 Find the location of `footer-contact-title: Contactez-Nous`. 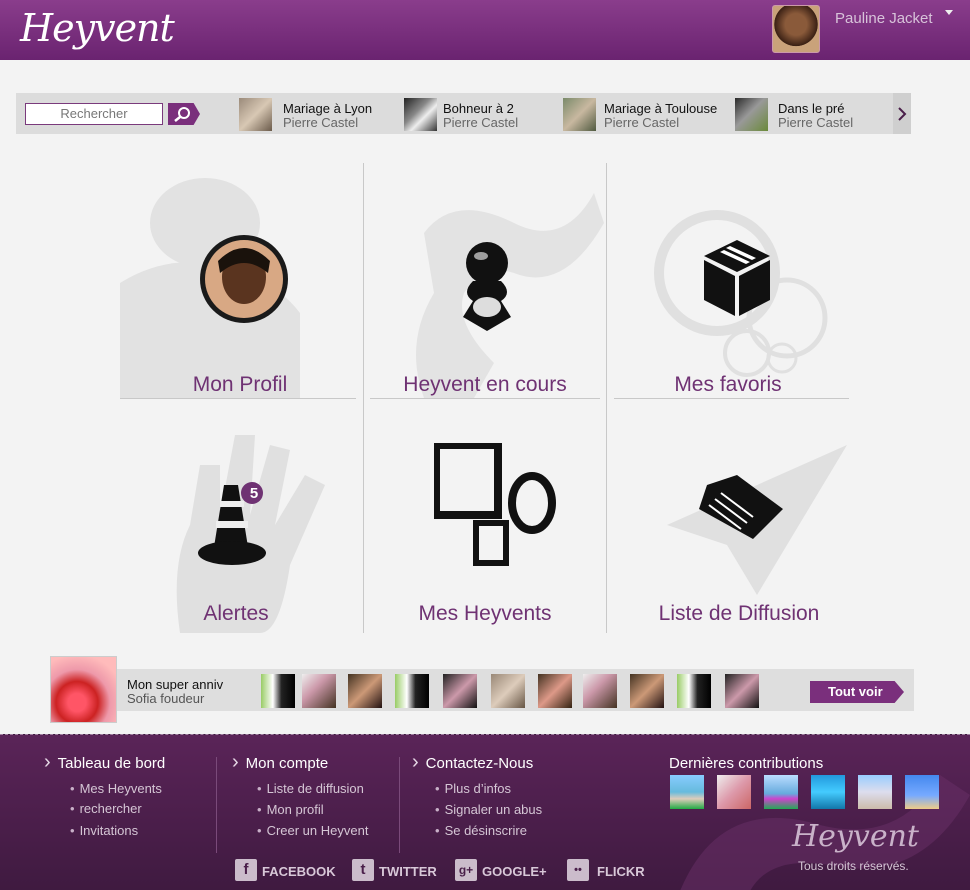

footer-contact-title: Contactez-Nous is located at coordinates (473, 763).